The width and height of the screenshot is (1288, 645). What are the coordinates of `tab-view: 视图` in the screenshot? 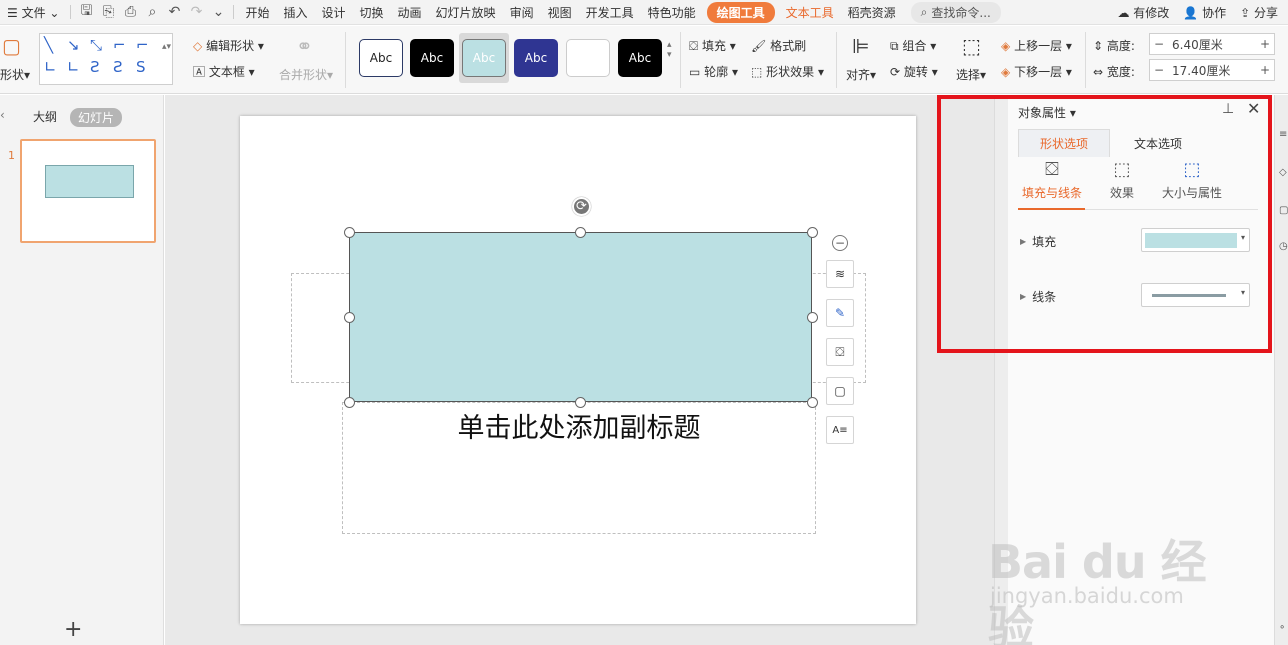 It's located at (560, 12).